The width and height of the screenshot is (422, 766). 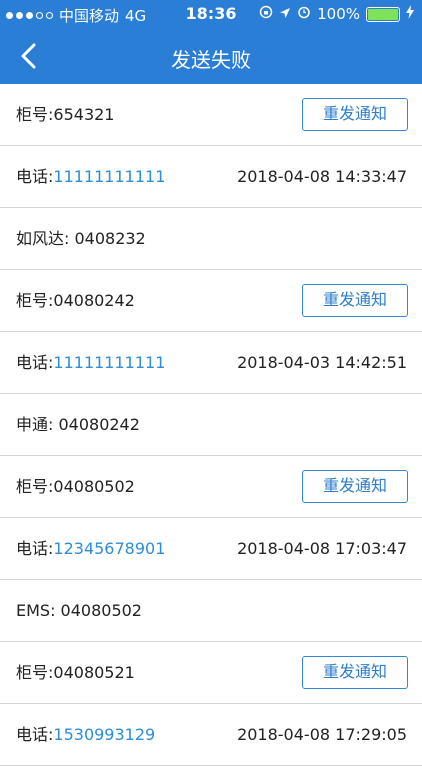 I want to click on status-bar: 中国移动 4G 18:36 100%, so click(x=211, y=14).